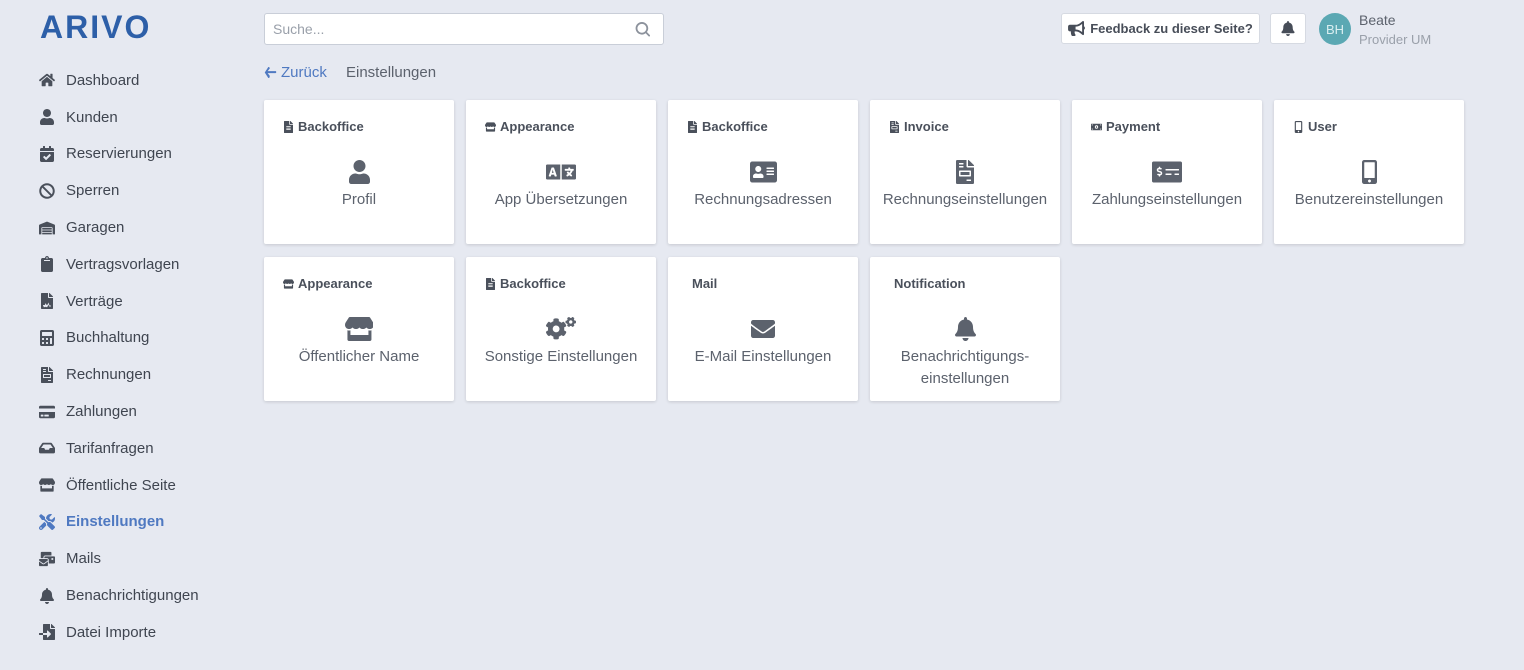  What do you see at coordinates (359, 329) in the screenshot?
I see `settings-card: Appearance Öffentlicher Name` at bounding box center [359, 329].